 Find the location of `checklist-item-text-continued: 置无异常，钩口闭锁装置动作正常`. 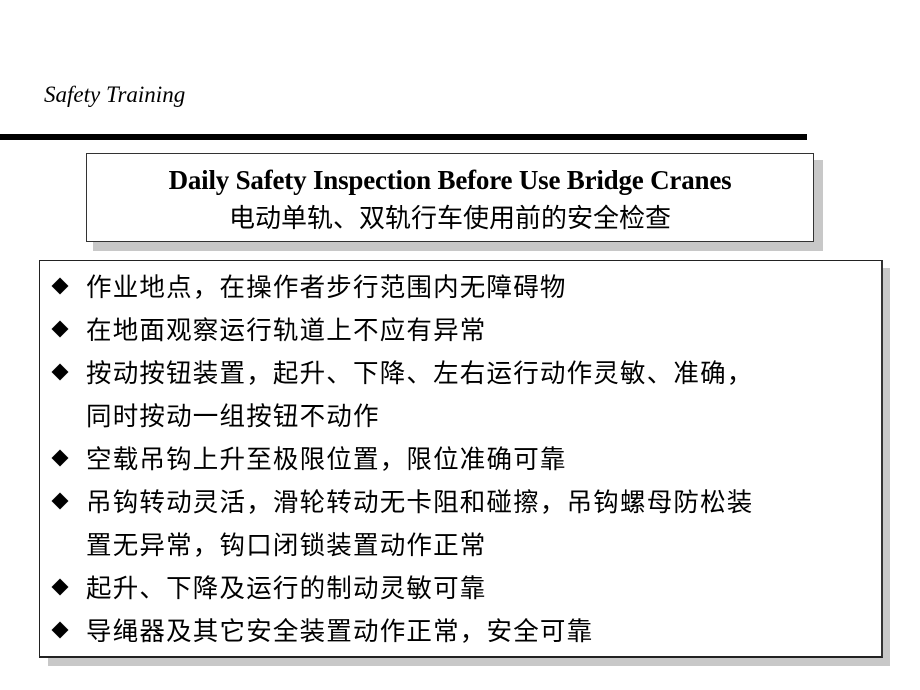

checklist-item-text-continued: 置无异常，钩口闭锁装置动作正常 is located at coordinates (286, 546).